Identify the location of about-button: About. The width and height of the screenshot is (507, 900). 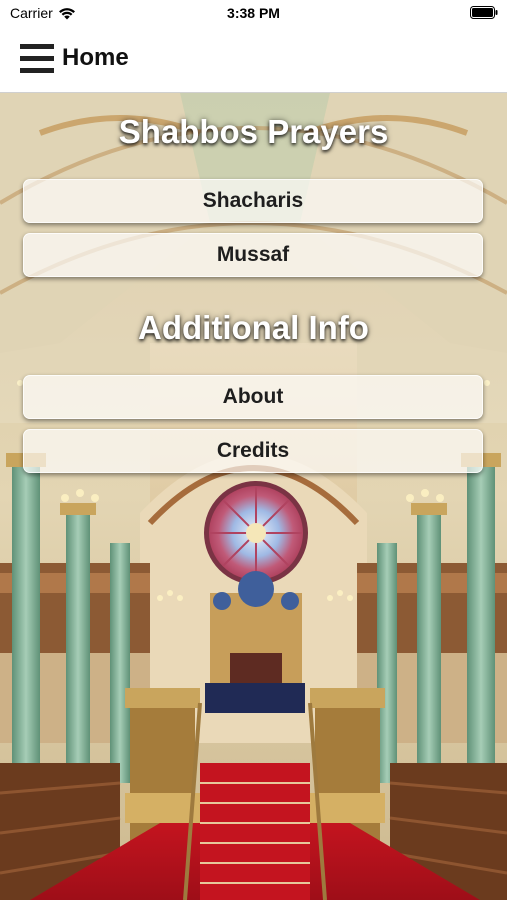
(253, 397).